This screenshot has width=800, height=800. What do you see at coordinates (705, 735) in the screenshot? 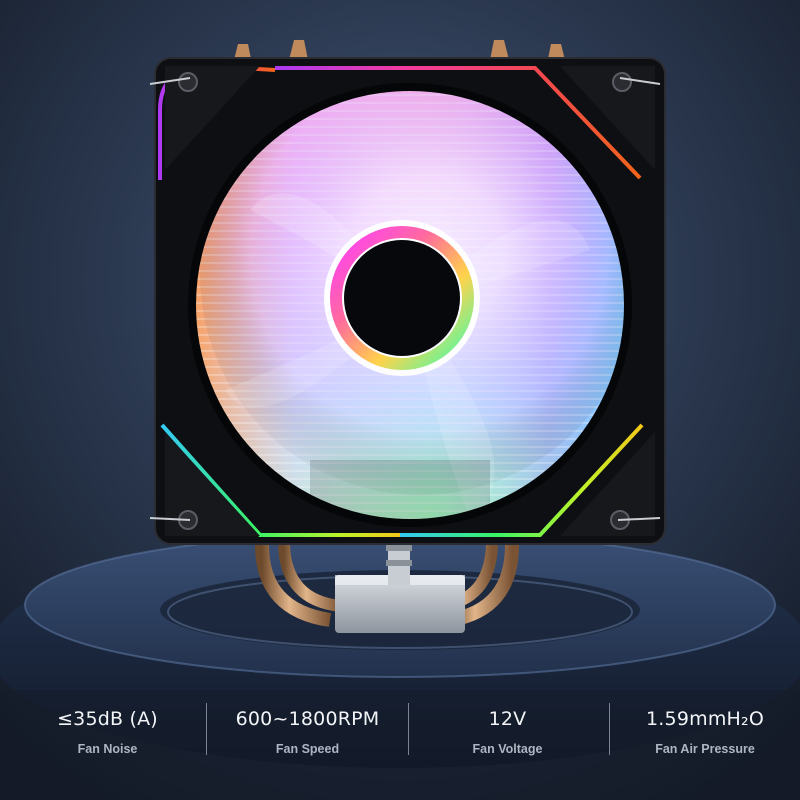
I see `spec-fan-air-pressure: 1.59mmH₂O Fan Air Pressure` at bounding box center [705, 735].